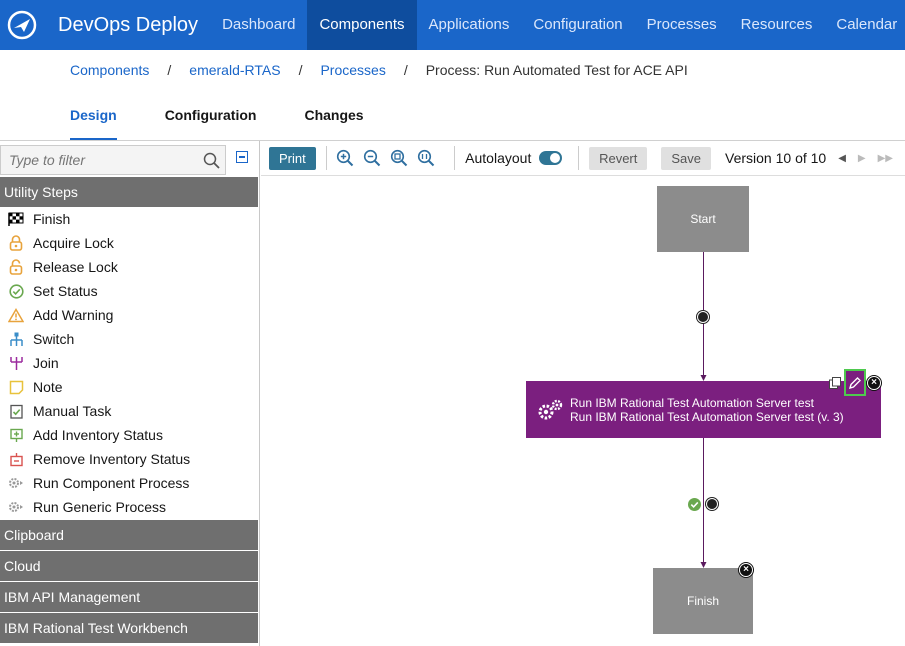 This screenshot has width=905, height=646. Describe the element at coordinates (129, 387) in the screenshot. I see `step-note: Note` at that location.